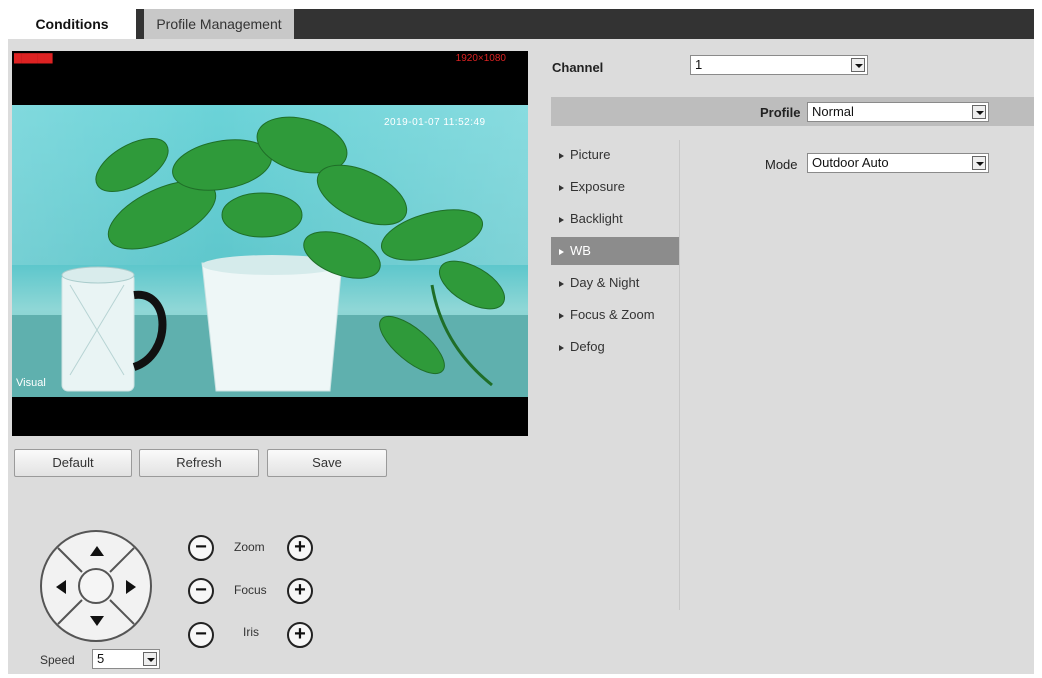  Describe the element at coordinates (61, 587) in the screenshot. I see `ptz-left-arrow-icon` at that location.